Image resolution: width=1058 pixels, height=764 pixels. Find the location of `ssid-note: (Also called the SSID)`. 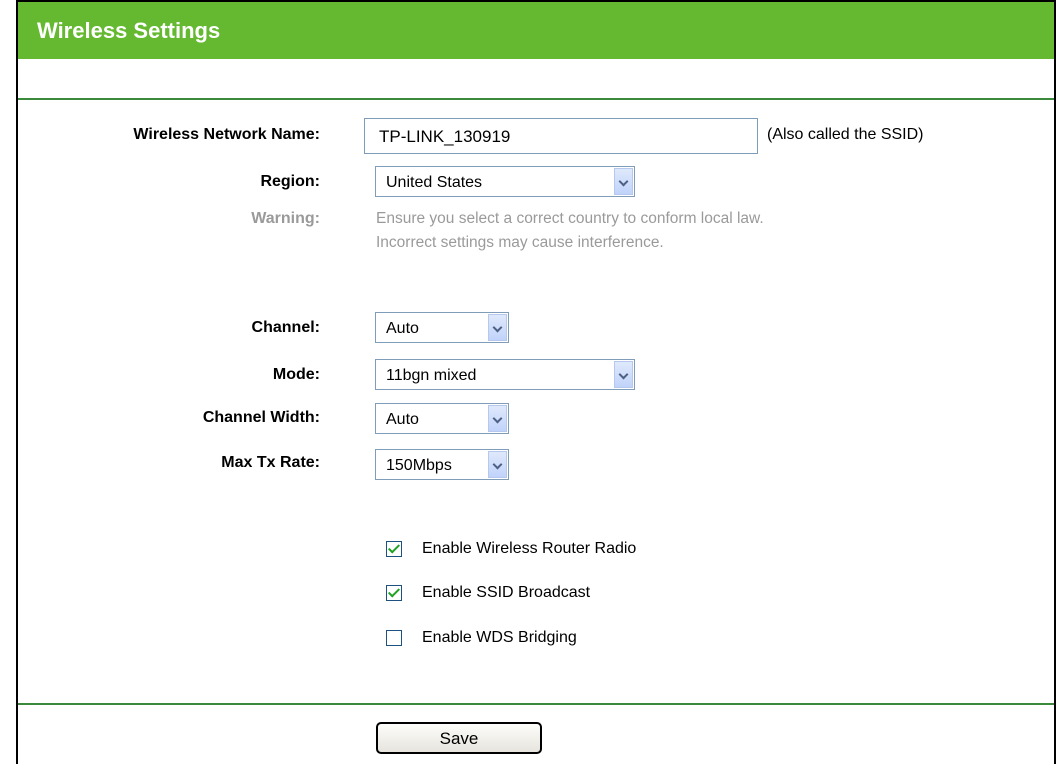

ssid-note: (Also called the SSID) is located at coordinates (845, 134).